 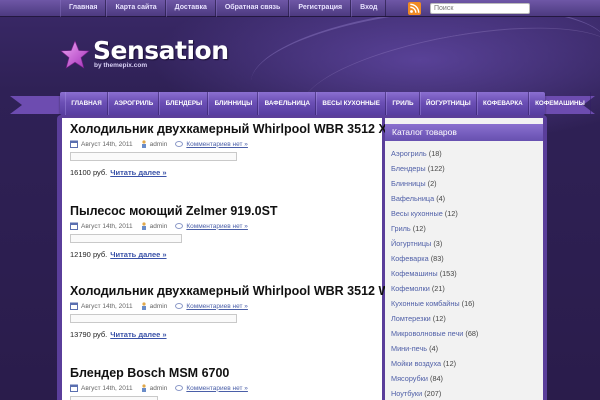 What do you see at coordinates (133, 103) in the screenshot?
I see `main-nav-aerogrill: АЭРОГРИЛЬ` at bounding box center [133, 103].